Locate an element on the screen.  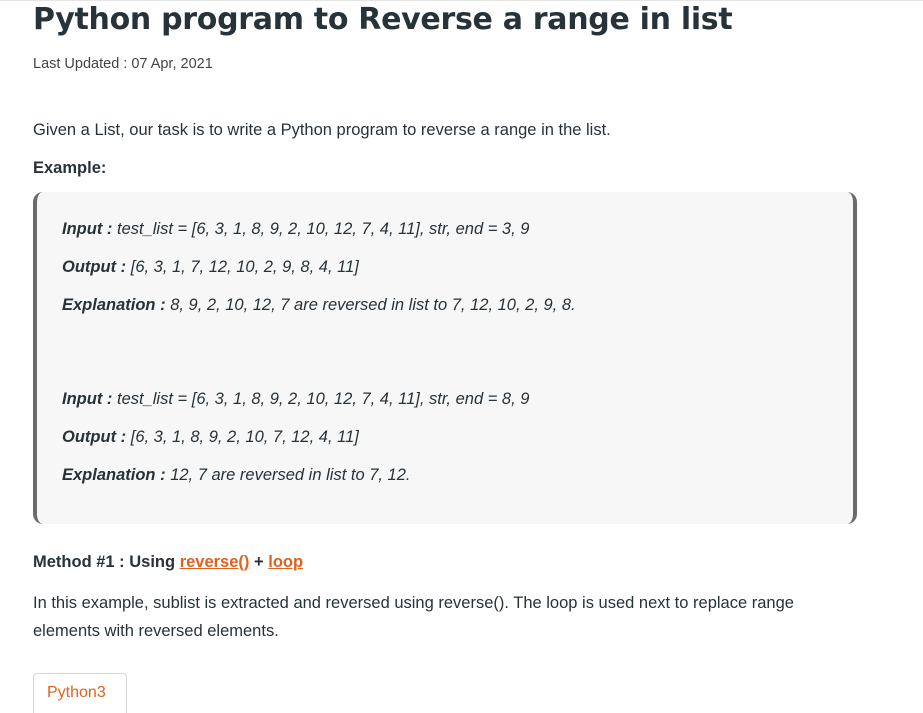
method-prefix: Method #1 : Using is located at coordinates (104, 562).